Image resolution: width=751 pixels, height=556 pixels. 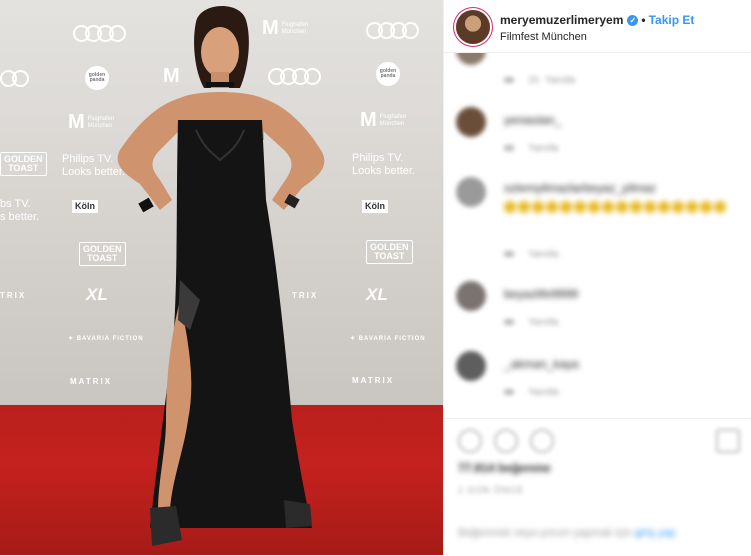 What do you see at coordinates (470, 441) in the screenshot?
I see `heart-icon` at bounding box center [470, 441].